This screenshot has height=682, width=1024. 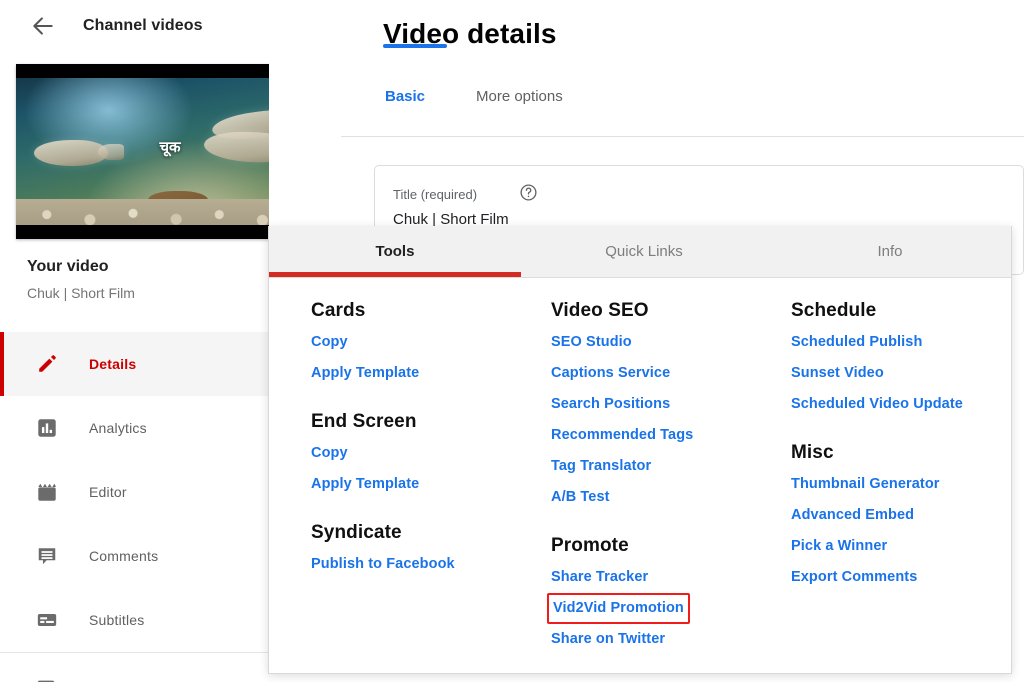 What do you see at coordinates (118, 428) in the screenshot?
I see `sidebar-item-label: Analytics` at bounding box center [118, 428].